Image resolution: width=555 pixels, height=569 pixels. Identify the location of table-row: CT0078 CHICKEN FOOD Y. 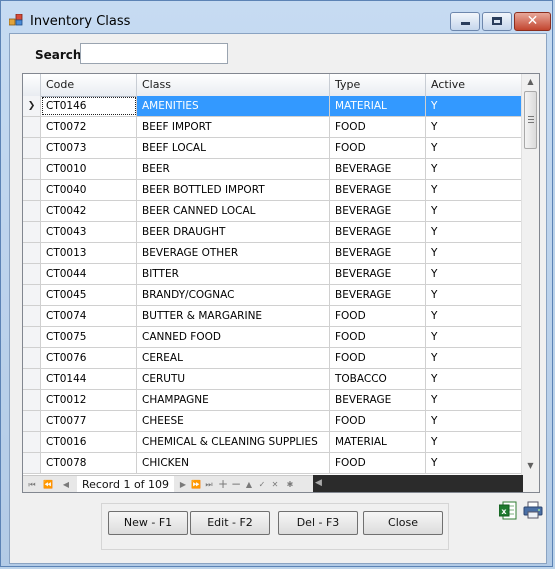
(273, 463).